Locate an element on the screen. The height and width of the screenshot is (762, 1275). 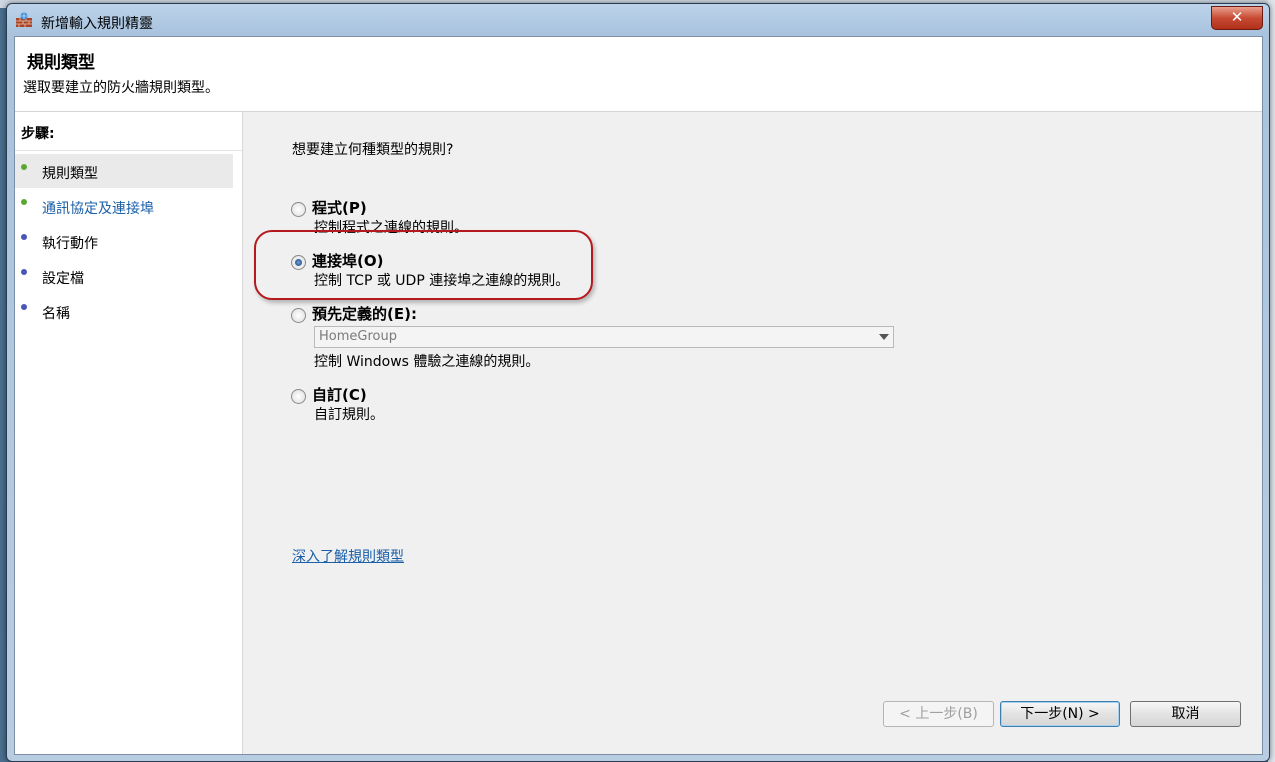
back-button: < 上一步(B) is located at coordinates (938, 714).